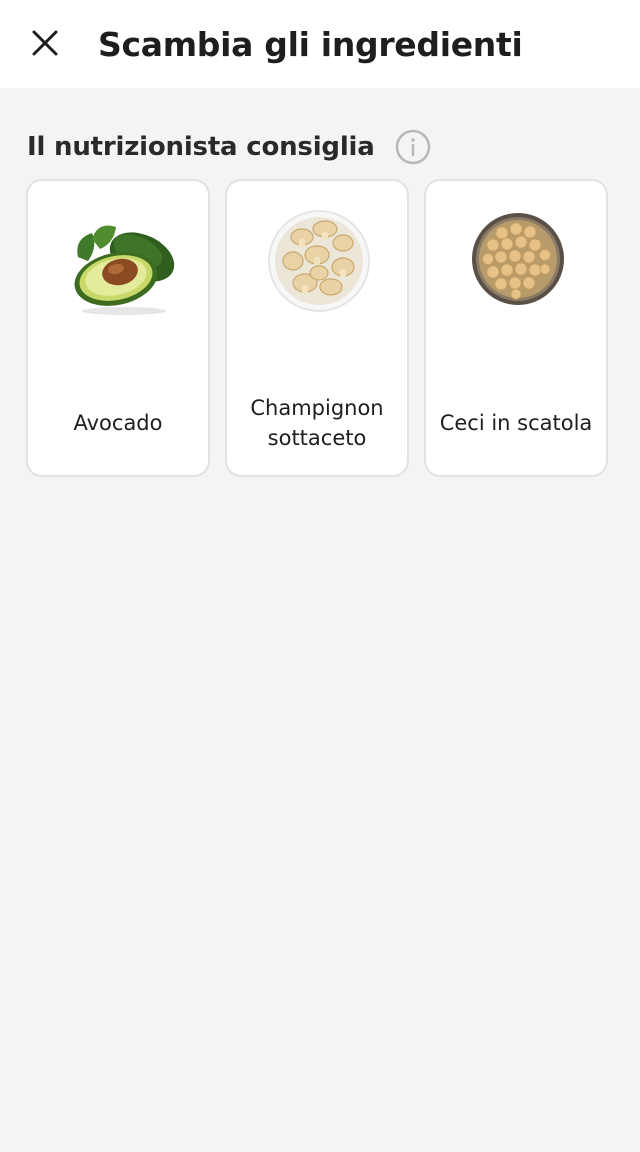 The image size is (640, 1152). I want to click on section-title: Il nutrizionista consiglia, so click(201, 147).